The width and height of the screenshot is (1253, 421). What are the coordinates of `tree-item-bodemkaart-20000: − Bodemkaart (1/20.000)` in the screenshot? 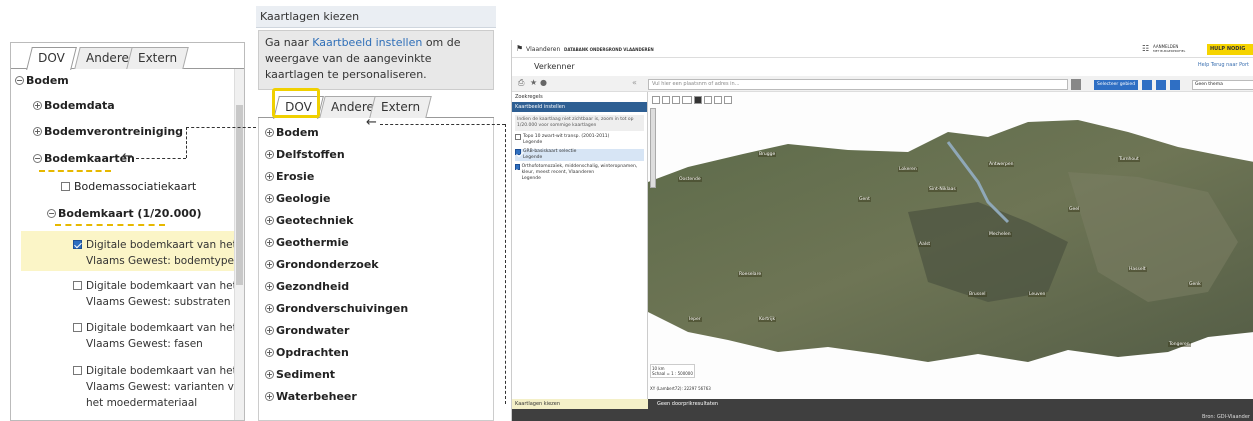 It's located at (124, 213).